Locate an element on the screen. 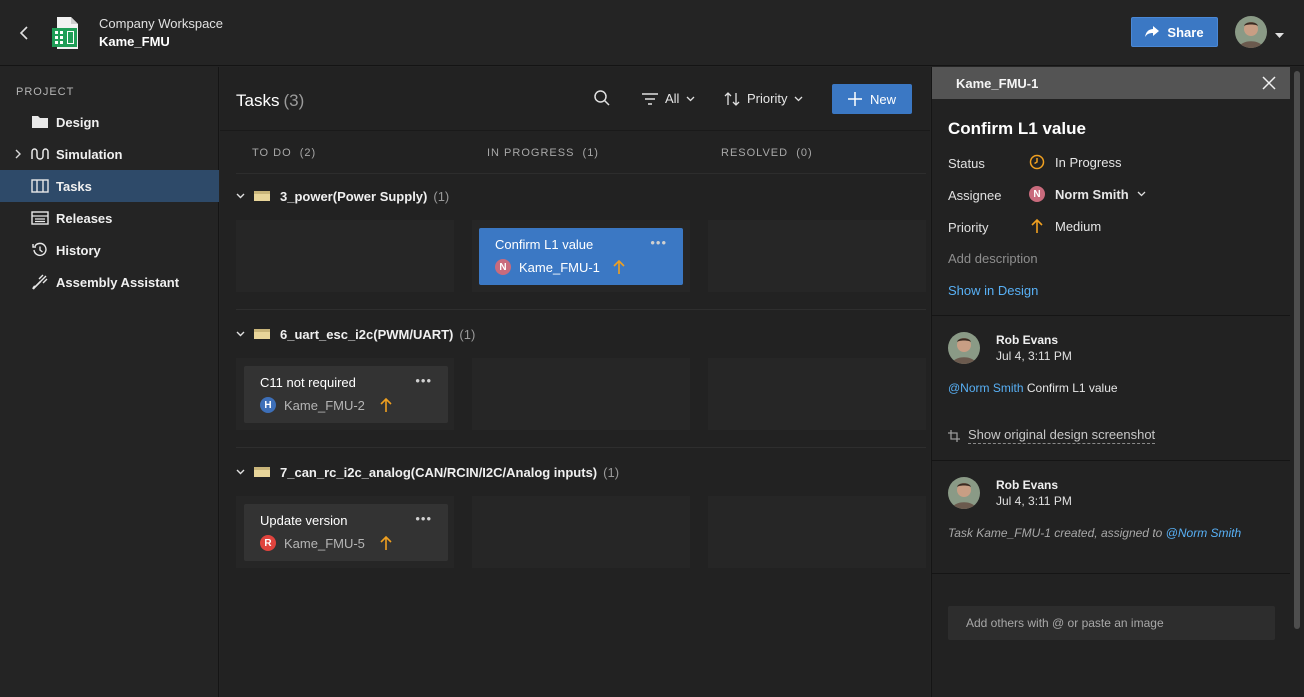  status-value: In Progress is located at coordinates (1088, 162).